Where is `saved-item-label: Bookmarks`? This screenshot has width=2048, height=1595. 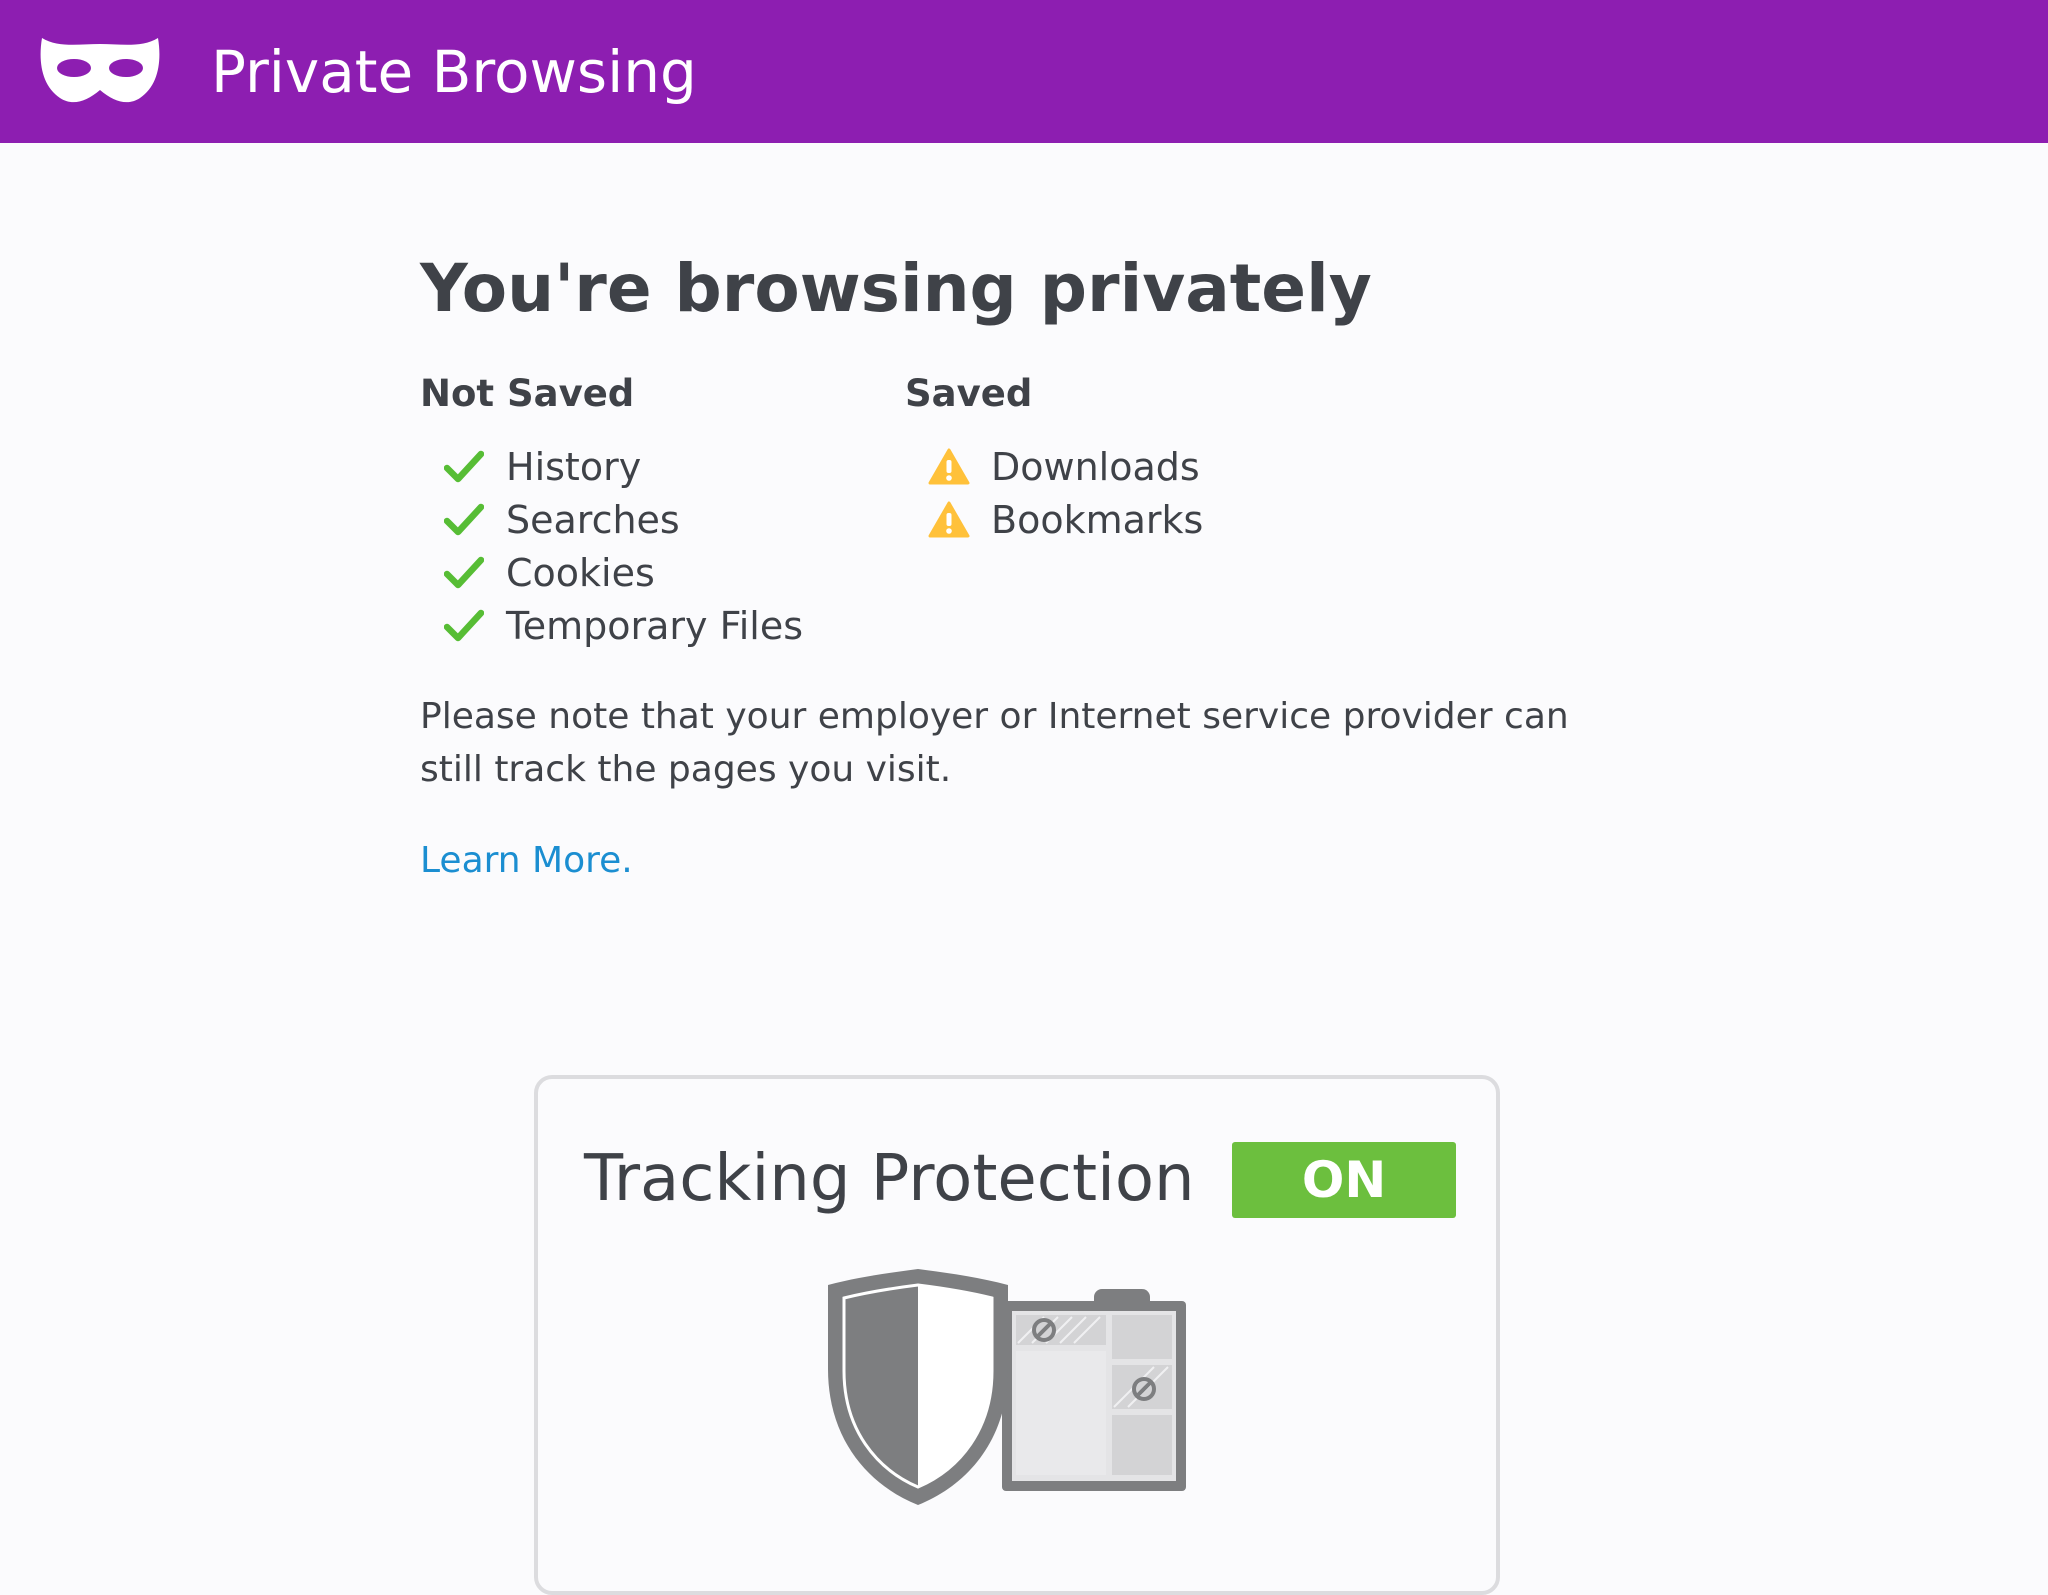 saved-item-label: Bookmarks is located at coordinates (1097, 519).